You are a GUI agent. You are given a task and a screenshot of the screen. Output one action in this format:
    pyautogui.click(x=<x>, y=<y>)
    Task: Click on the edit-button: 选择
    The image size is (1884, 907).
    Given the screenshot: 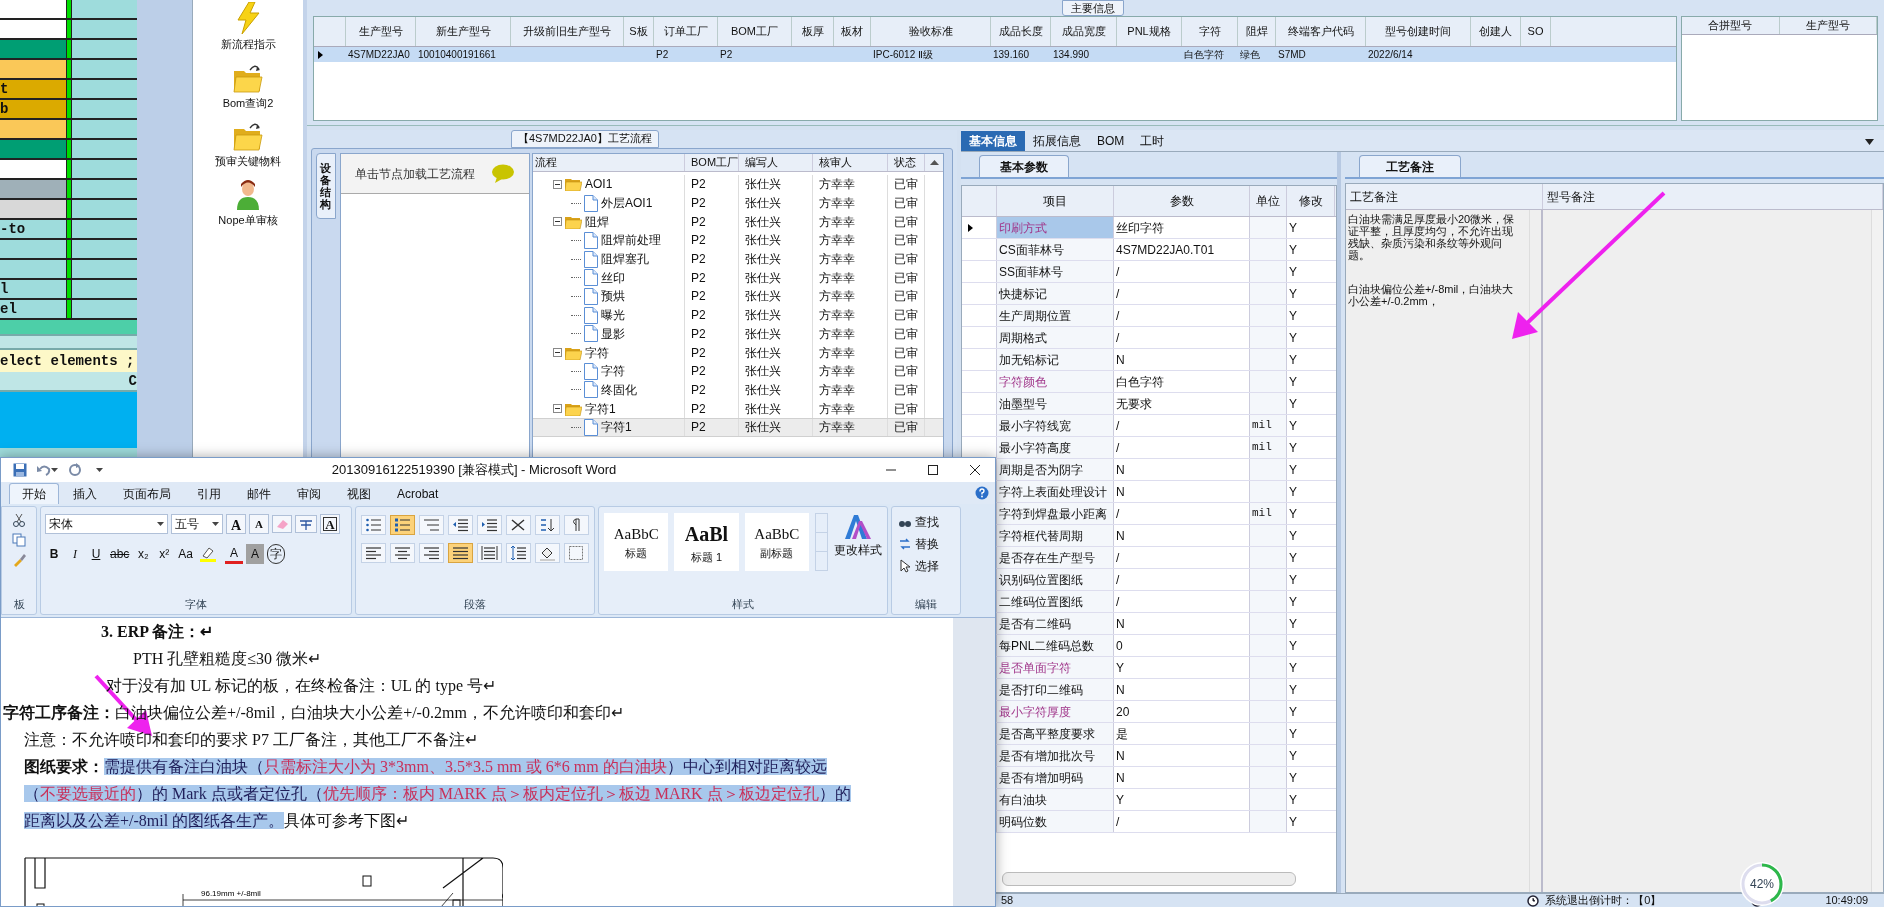 What is the action you would take?
    pyautogui.click(x=929, y=566)
    